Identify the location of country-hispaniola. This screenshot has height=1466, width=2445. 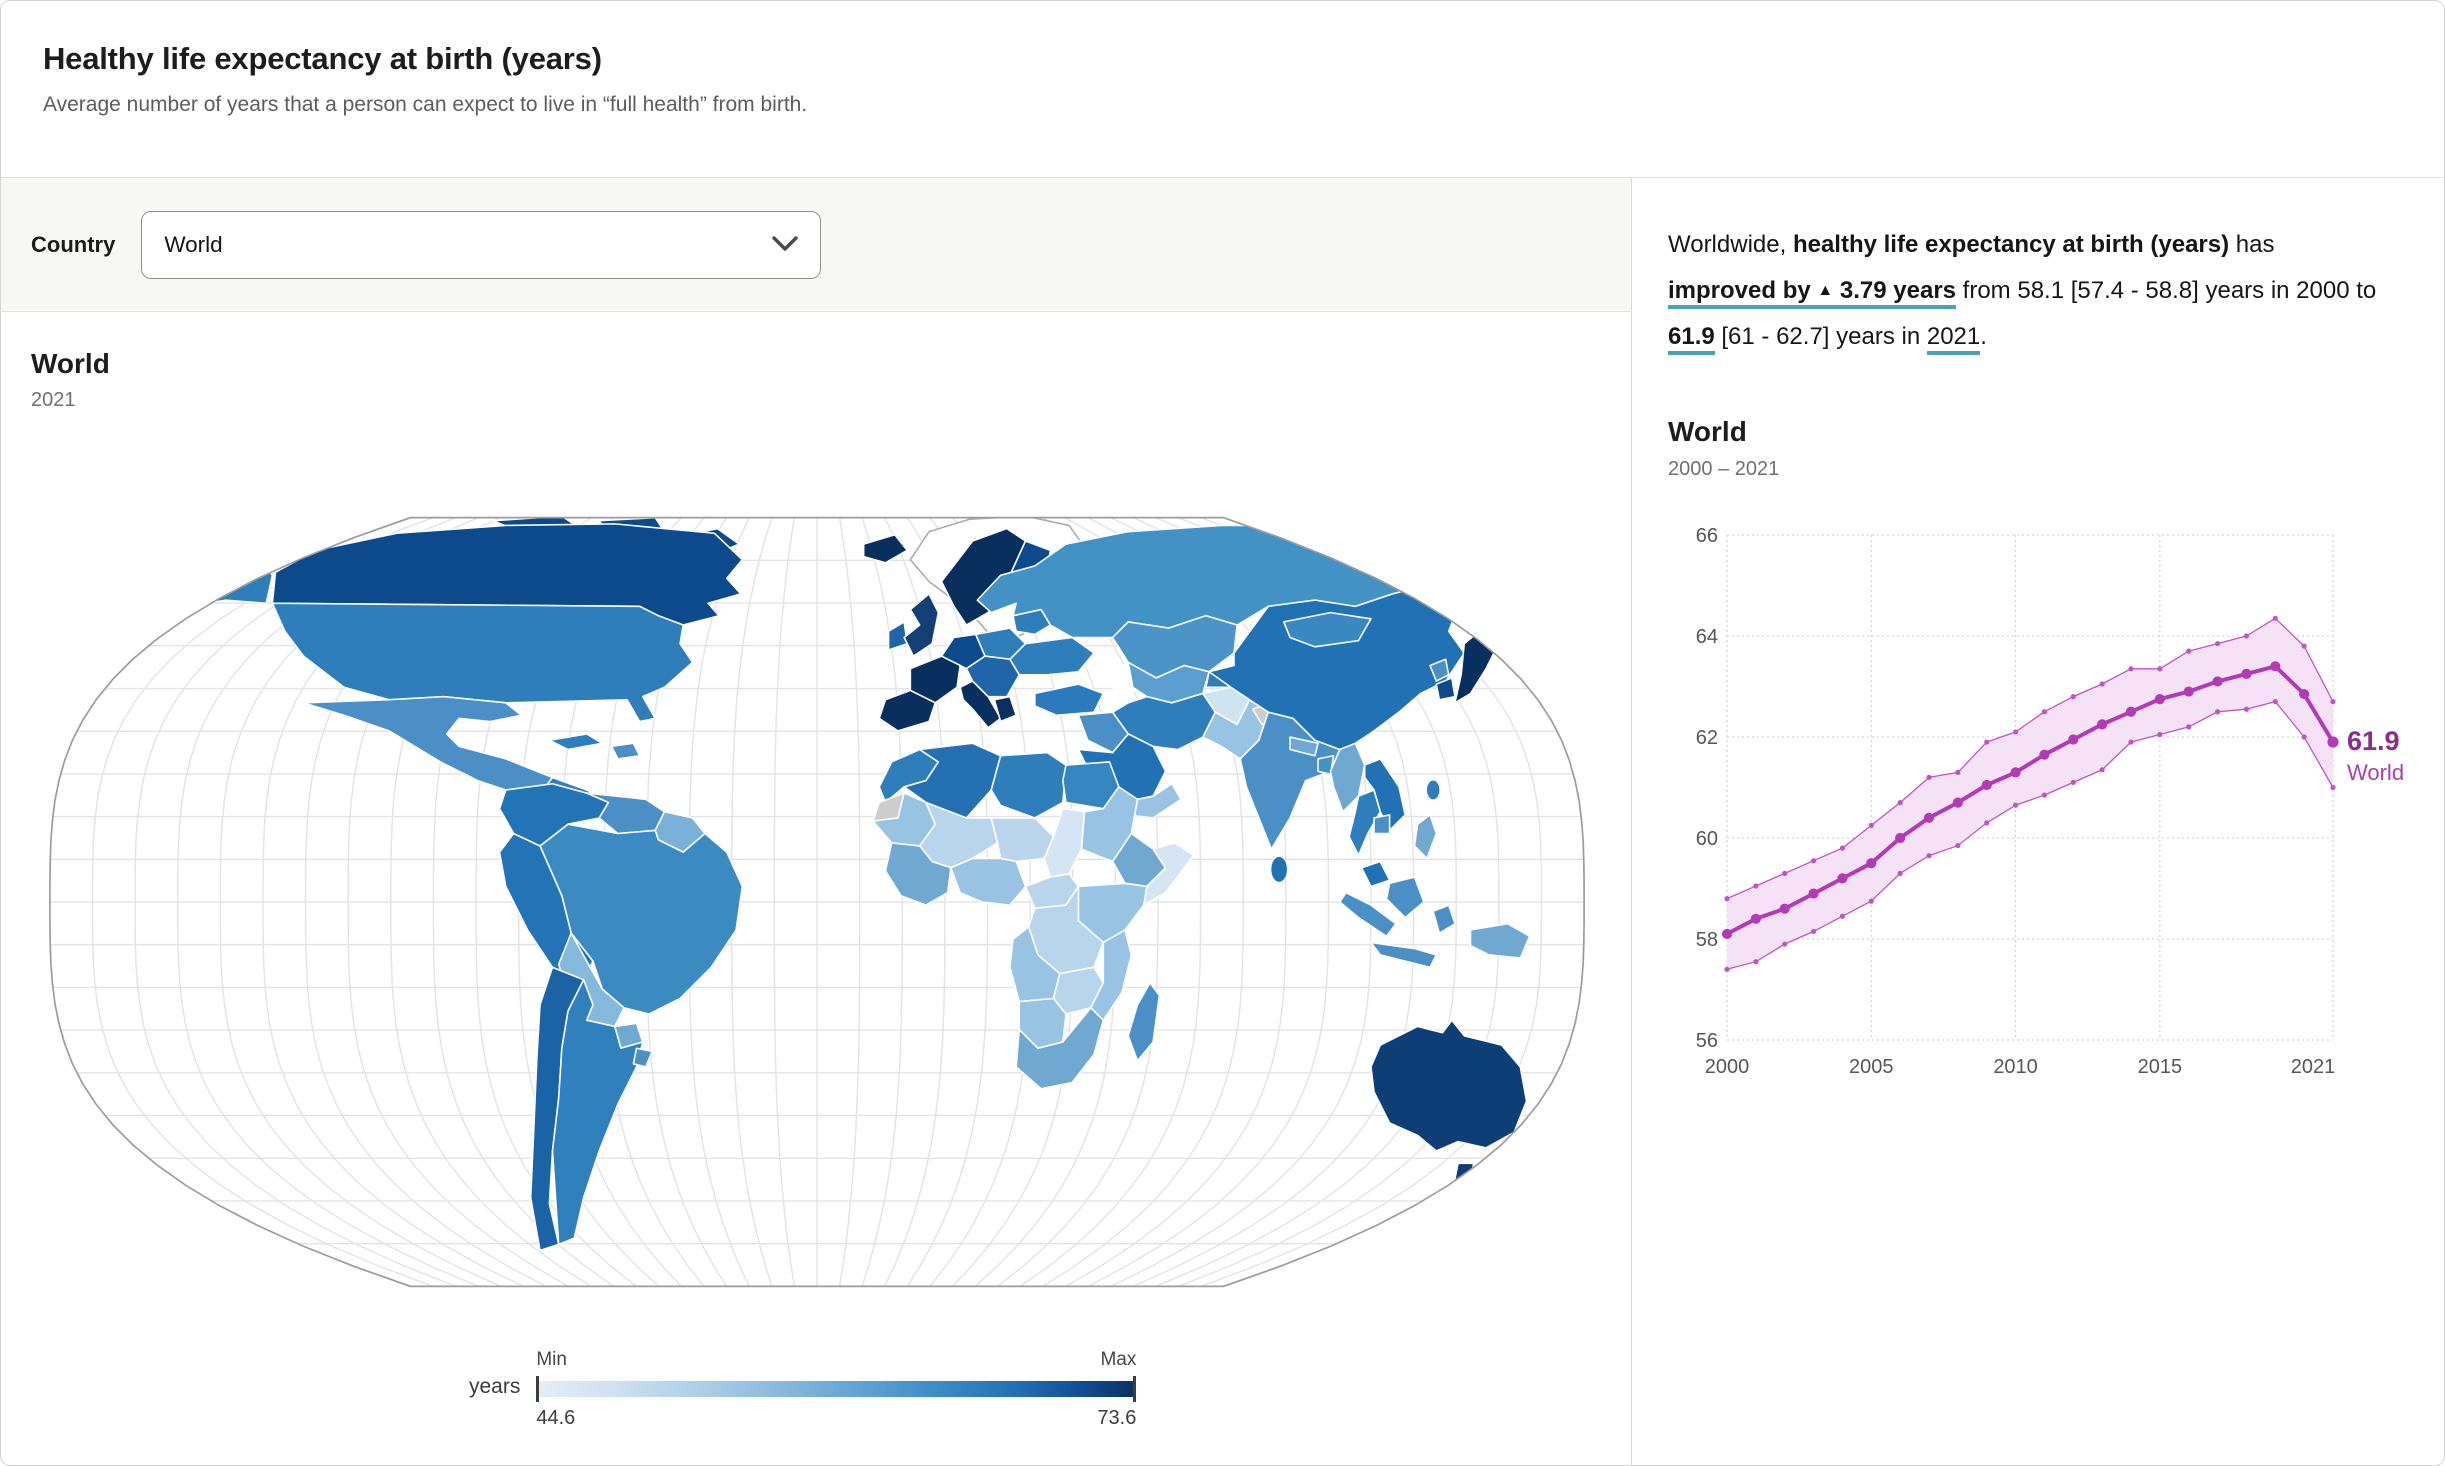
(625, 751).